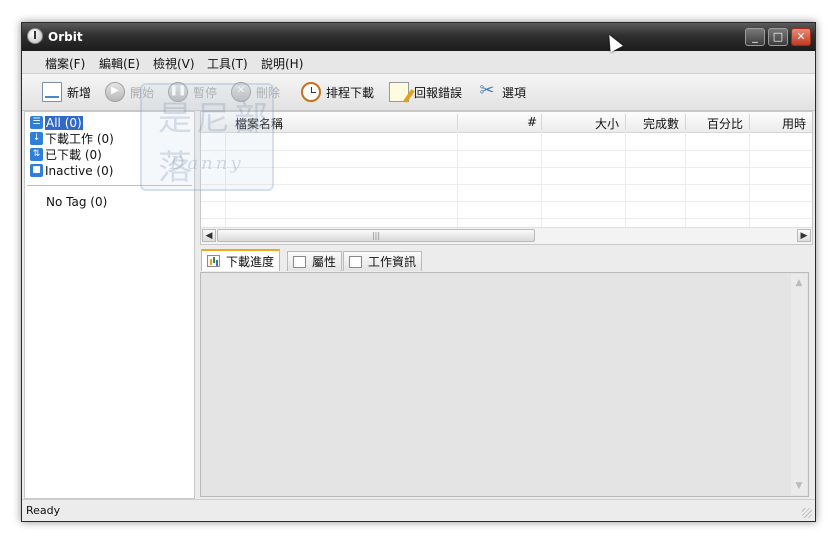  Describe the element at coordinates (192, 92) in the screenshot. I see `pause-button: ❚❚ 暫停` at that location.